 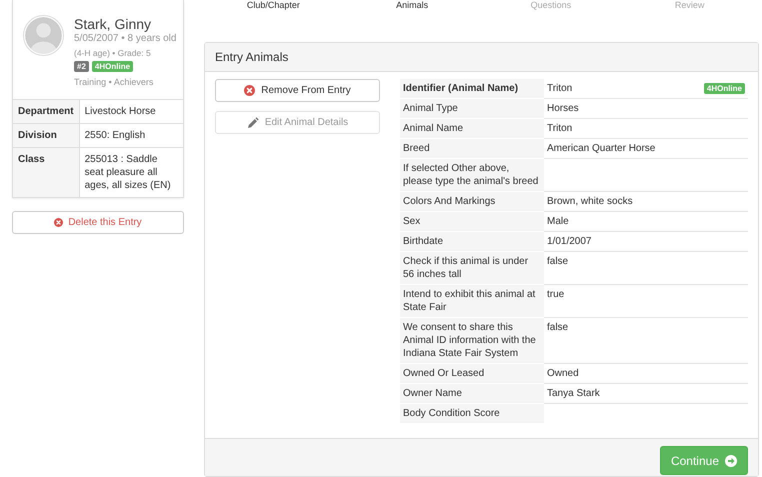 What do you see at coordinates (704, 460) in the screenshot?
I see `continue-button: Continue` at bounding box center [704, 460].